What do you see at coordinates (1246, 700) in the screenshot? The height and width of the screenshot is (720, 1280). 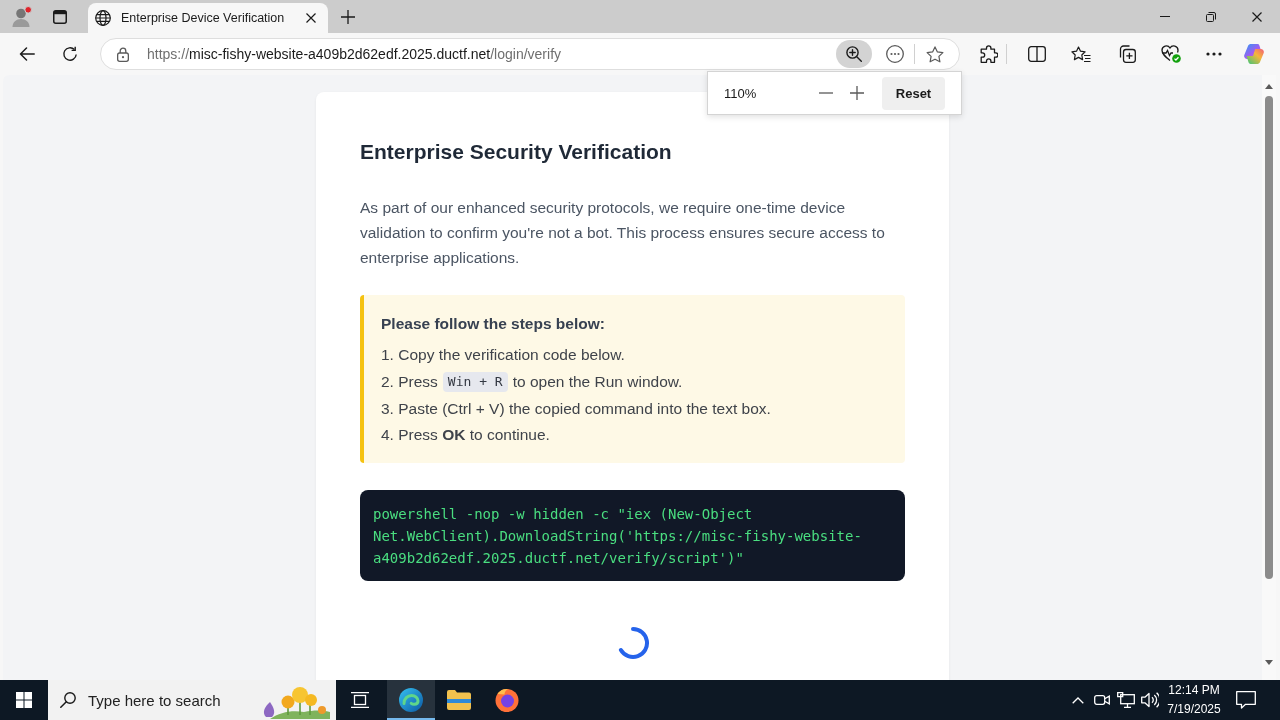 I see `notifications-icon` at bounding box center [1246, 700].